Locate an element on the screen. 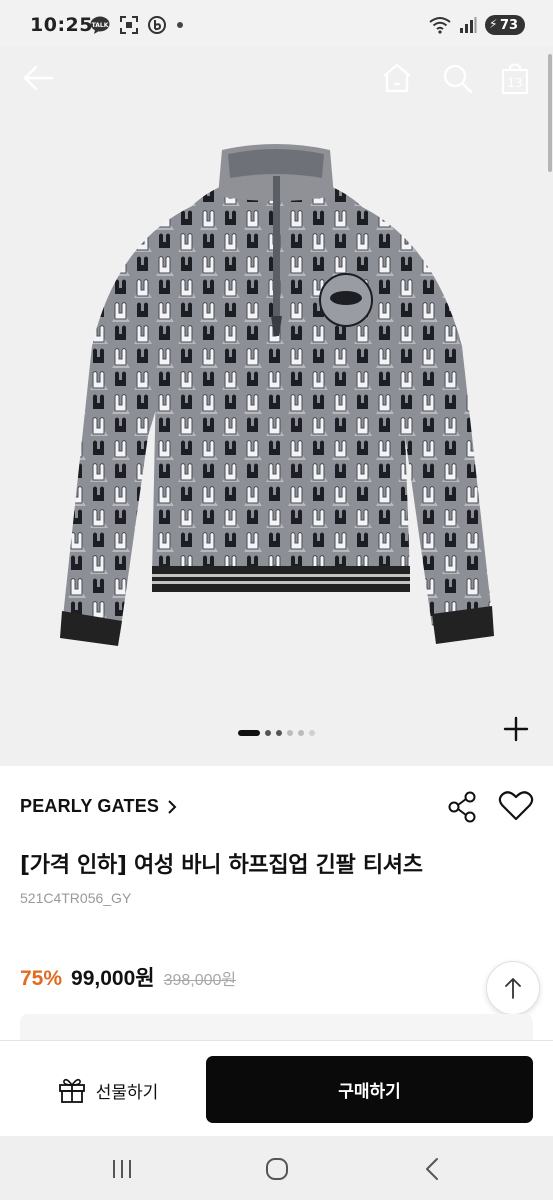 The height and width of the screenshot is (1200, 553). wifi-icon is located at coordinates (440, 25).